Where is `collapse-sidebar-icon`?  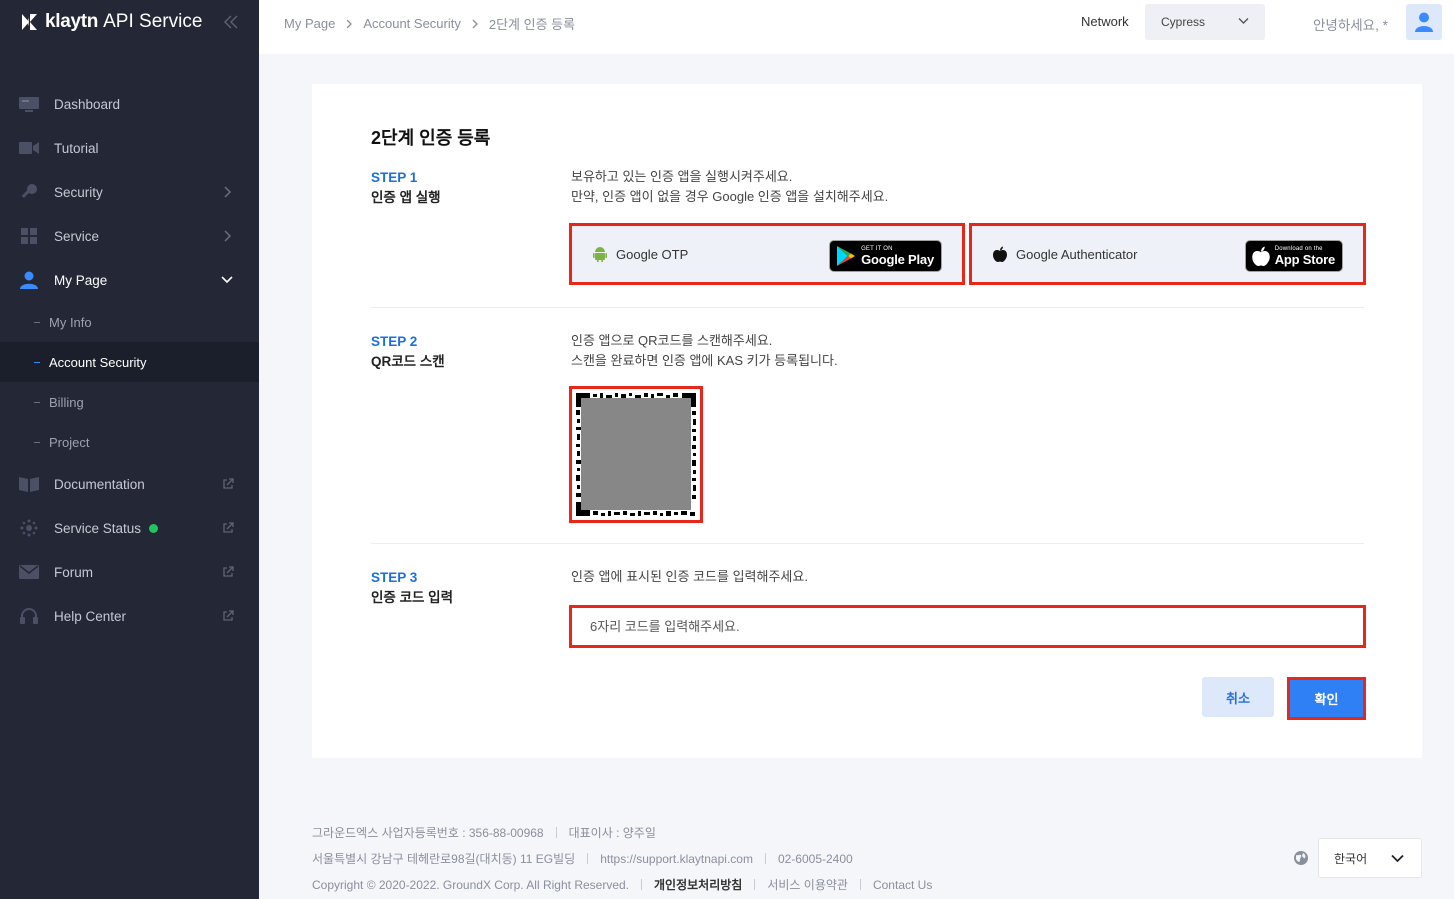 collapse-sidebar-icon is located at coordinates (231, 22).